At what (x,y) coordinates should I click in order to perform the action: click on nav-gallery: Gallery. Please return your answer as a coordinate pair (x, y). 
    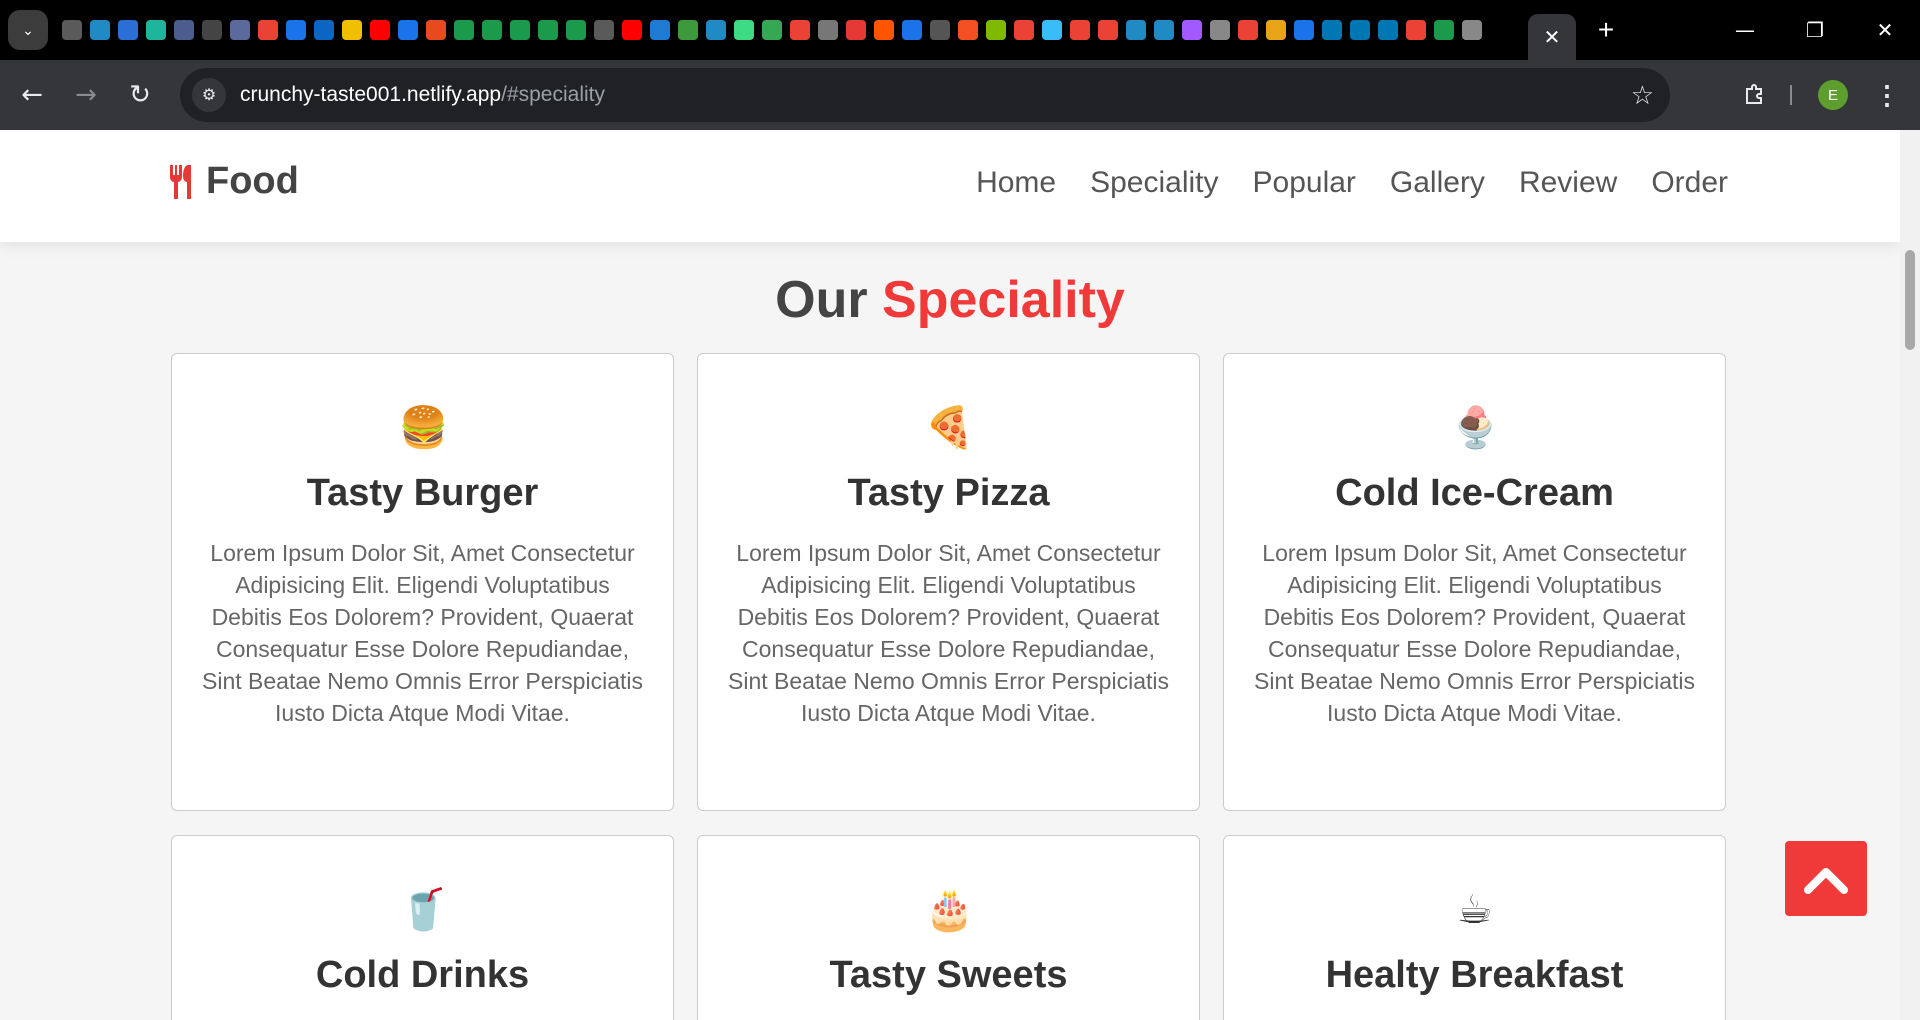
    Looking at the image, I should click on (1437, 183).